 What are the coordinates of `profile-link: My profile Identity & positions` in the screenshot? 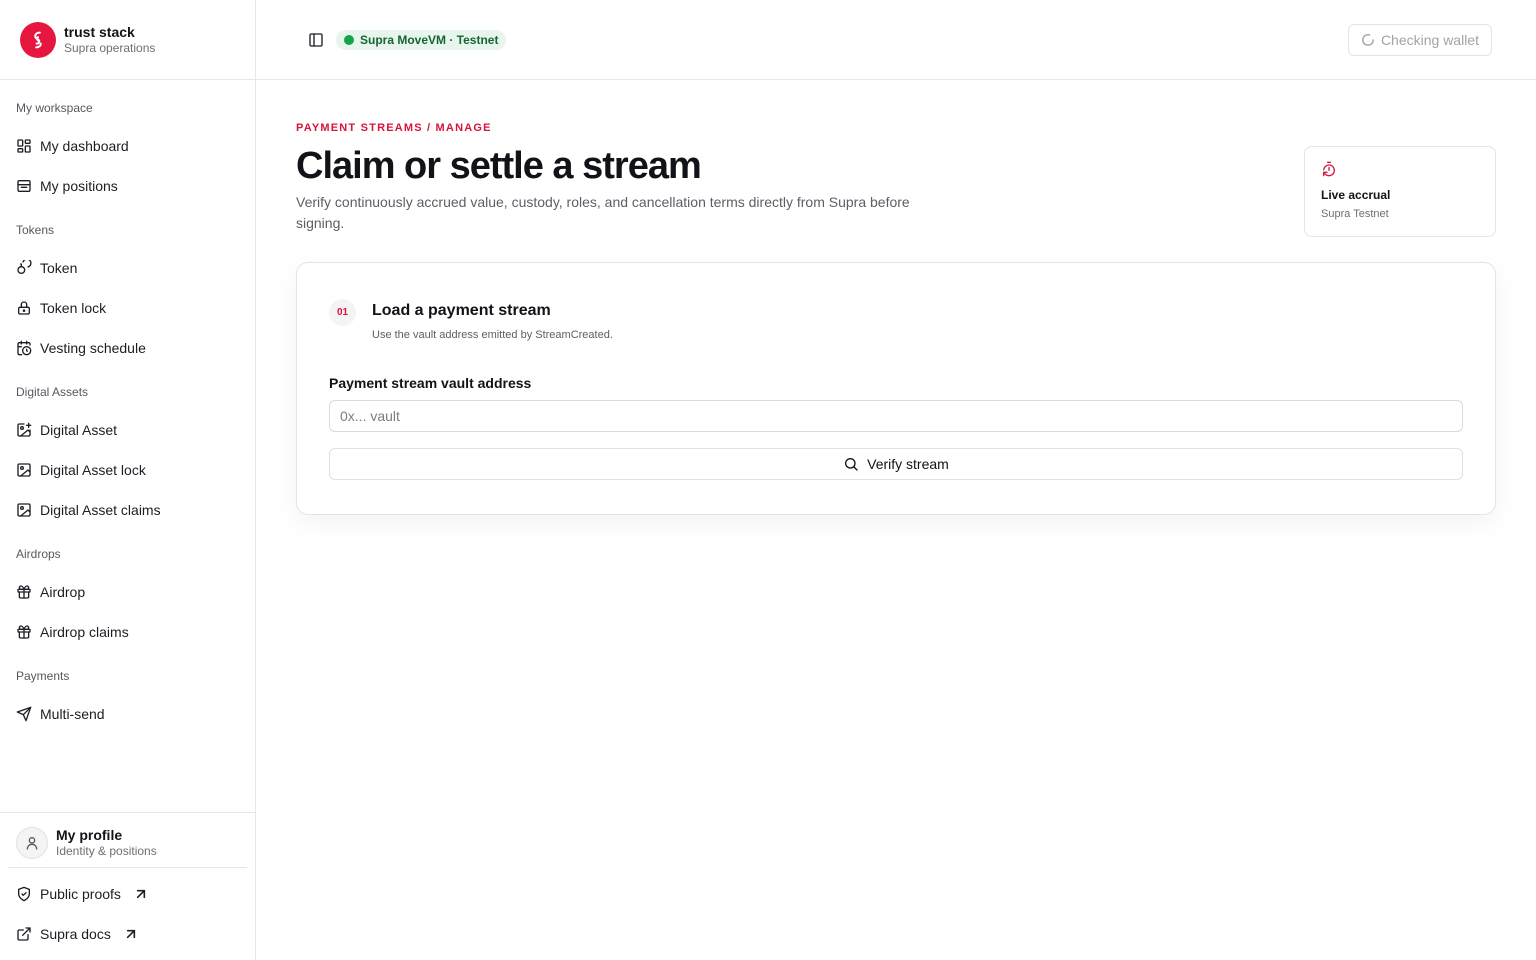 It's located at (127, 844).